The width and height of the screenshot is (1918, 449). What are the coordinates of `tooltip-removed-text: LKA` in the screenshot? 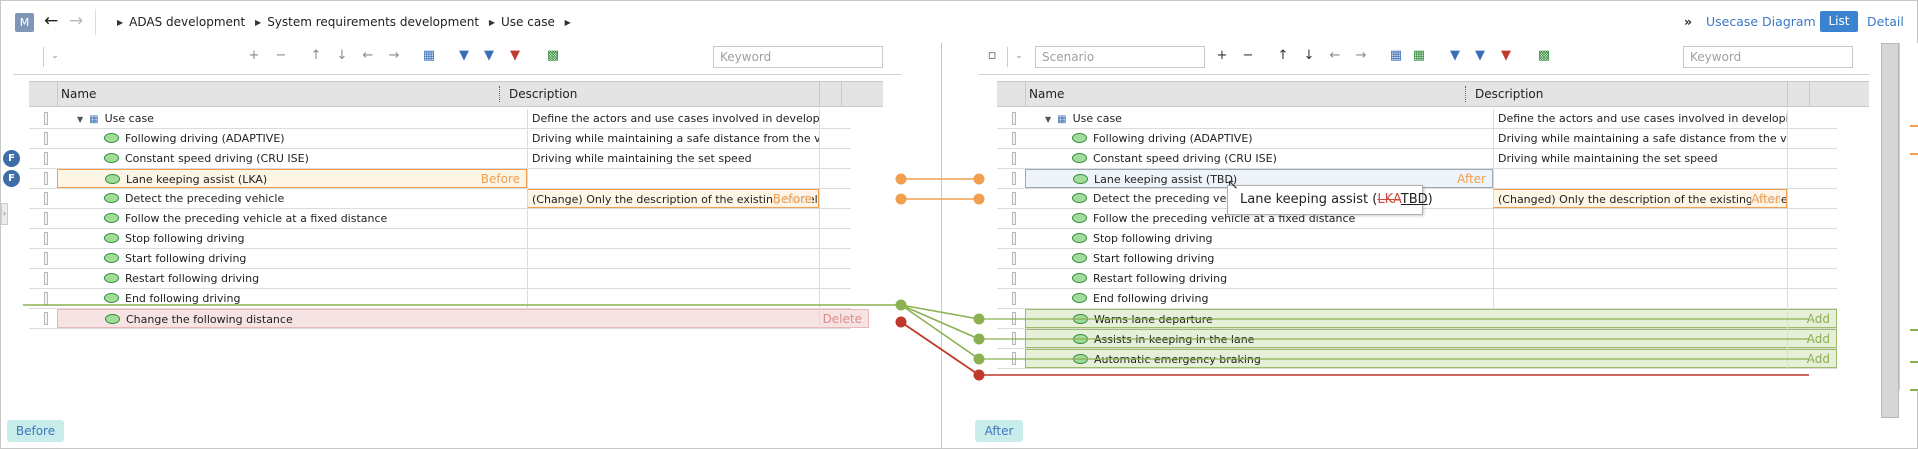 It's located at (1389, 199).